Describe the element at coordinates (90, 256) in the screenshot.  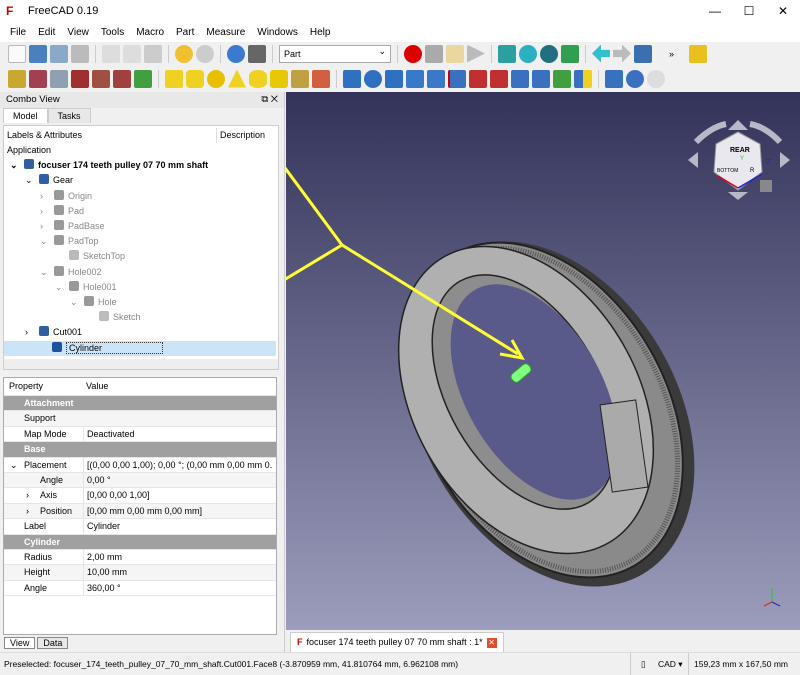
I see `tree-item: SketchTop` at that location.